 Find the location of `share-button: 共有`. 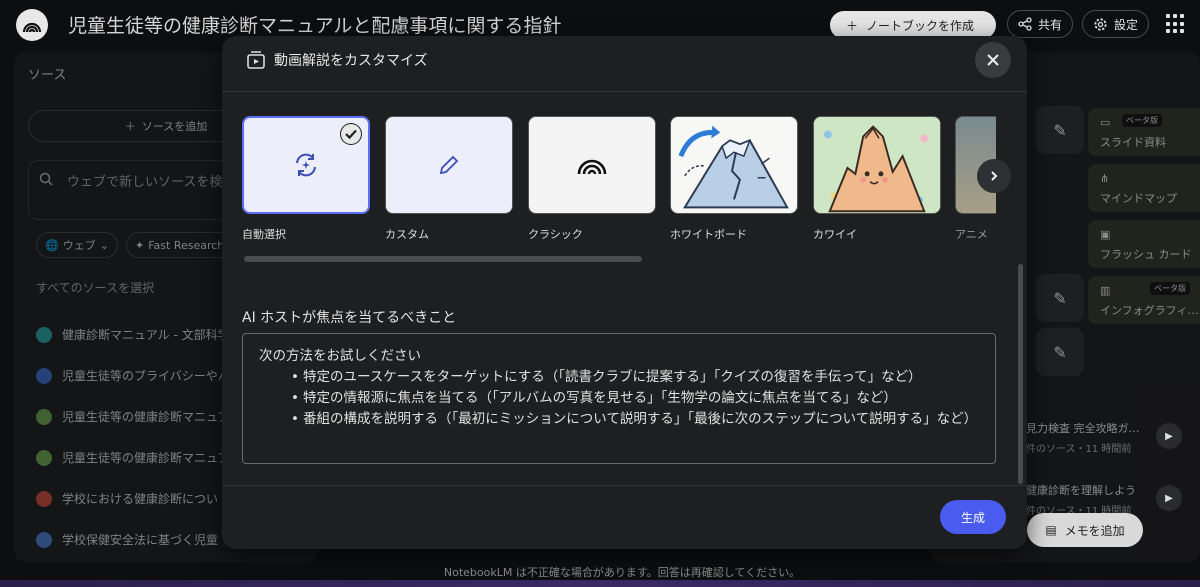

share-button: 共有 is located at coordinates (1040, 24).